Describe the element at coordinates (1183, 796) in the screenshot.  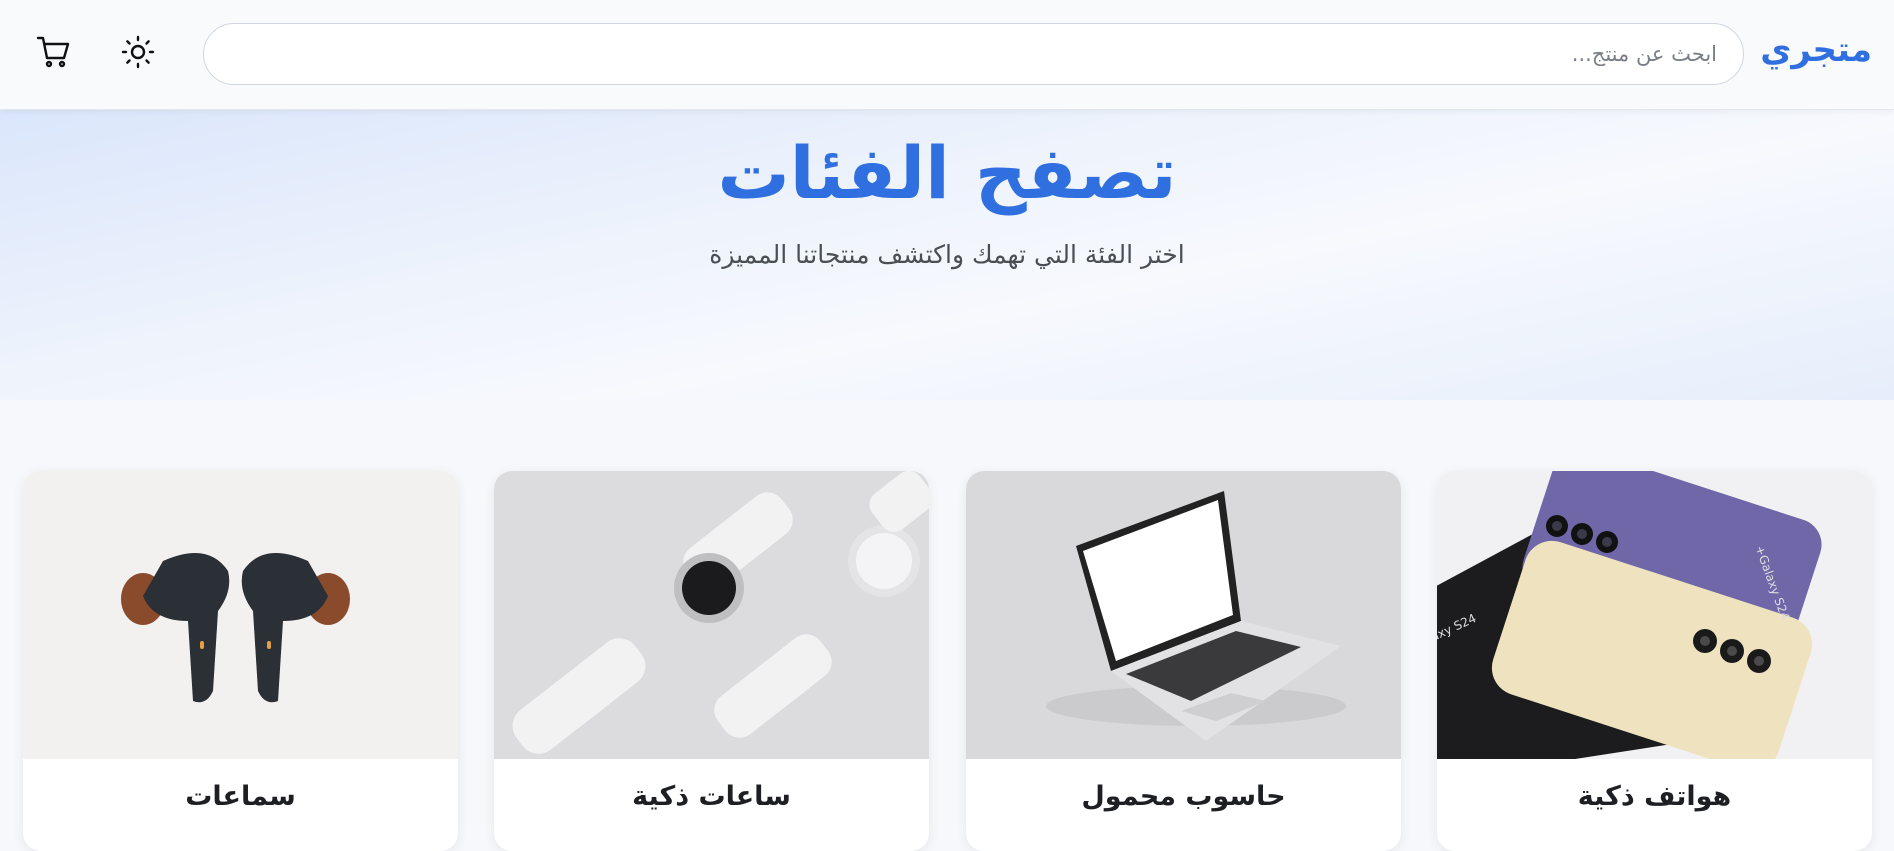
I see `category-label: حاسوب محمول` at that location.